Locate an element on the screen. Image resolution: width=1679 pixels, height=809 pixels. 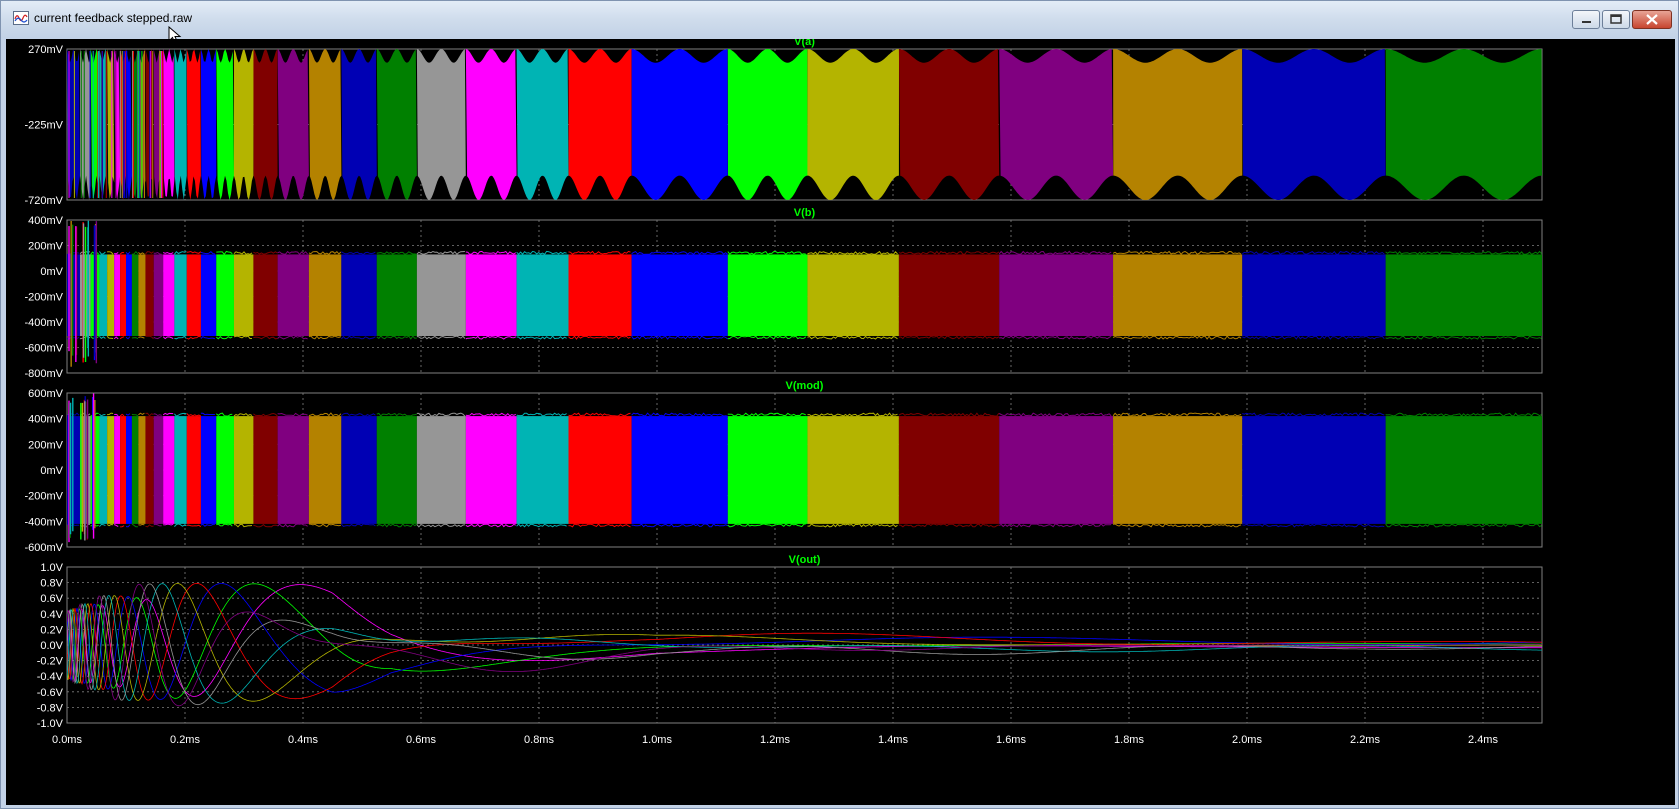
trace-title: V(mod) is located at coordinates (805, 386).